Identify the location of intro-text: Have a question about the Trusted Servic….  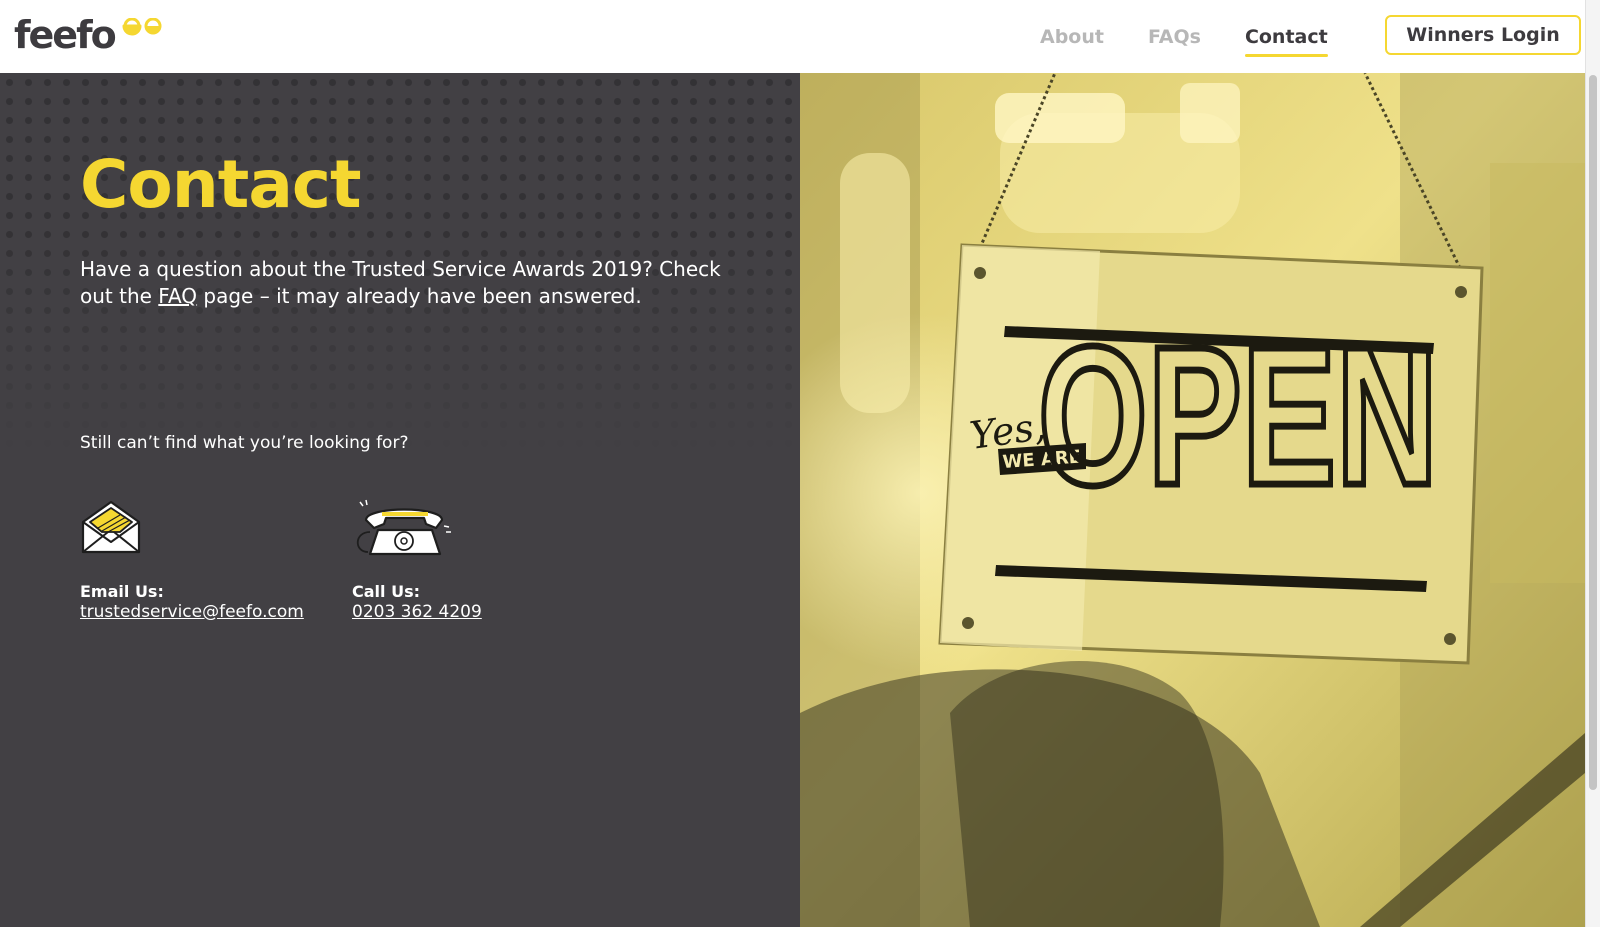
(405, 283).